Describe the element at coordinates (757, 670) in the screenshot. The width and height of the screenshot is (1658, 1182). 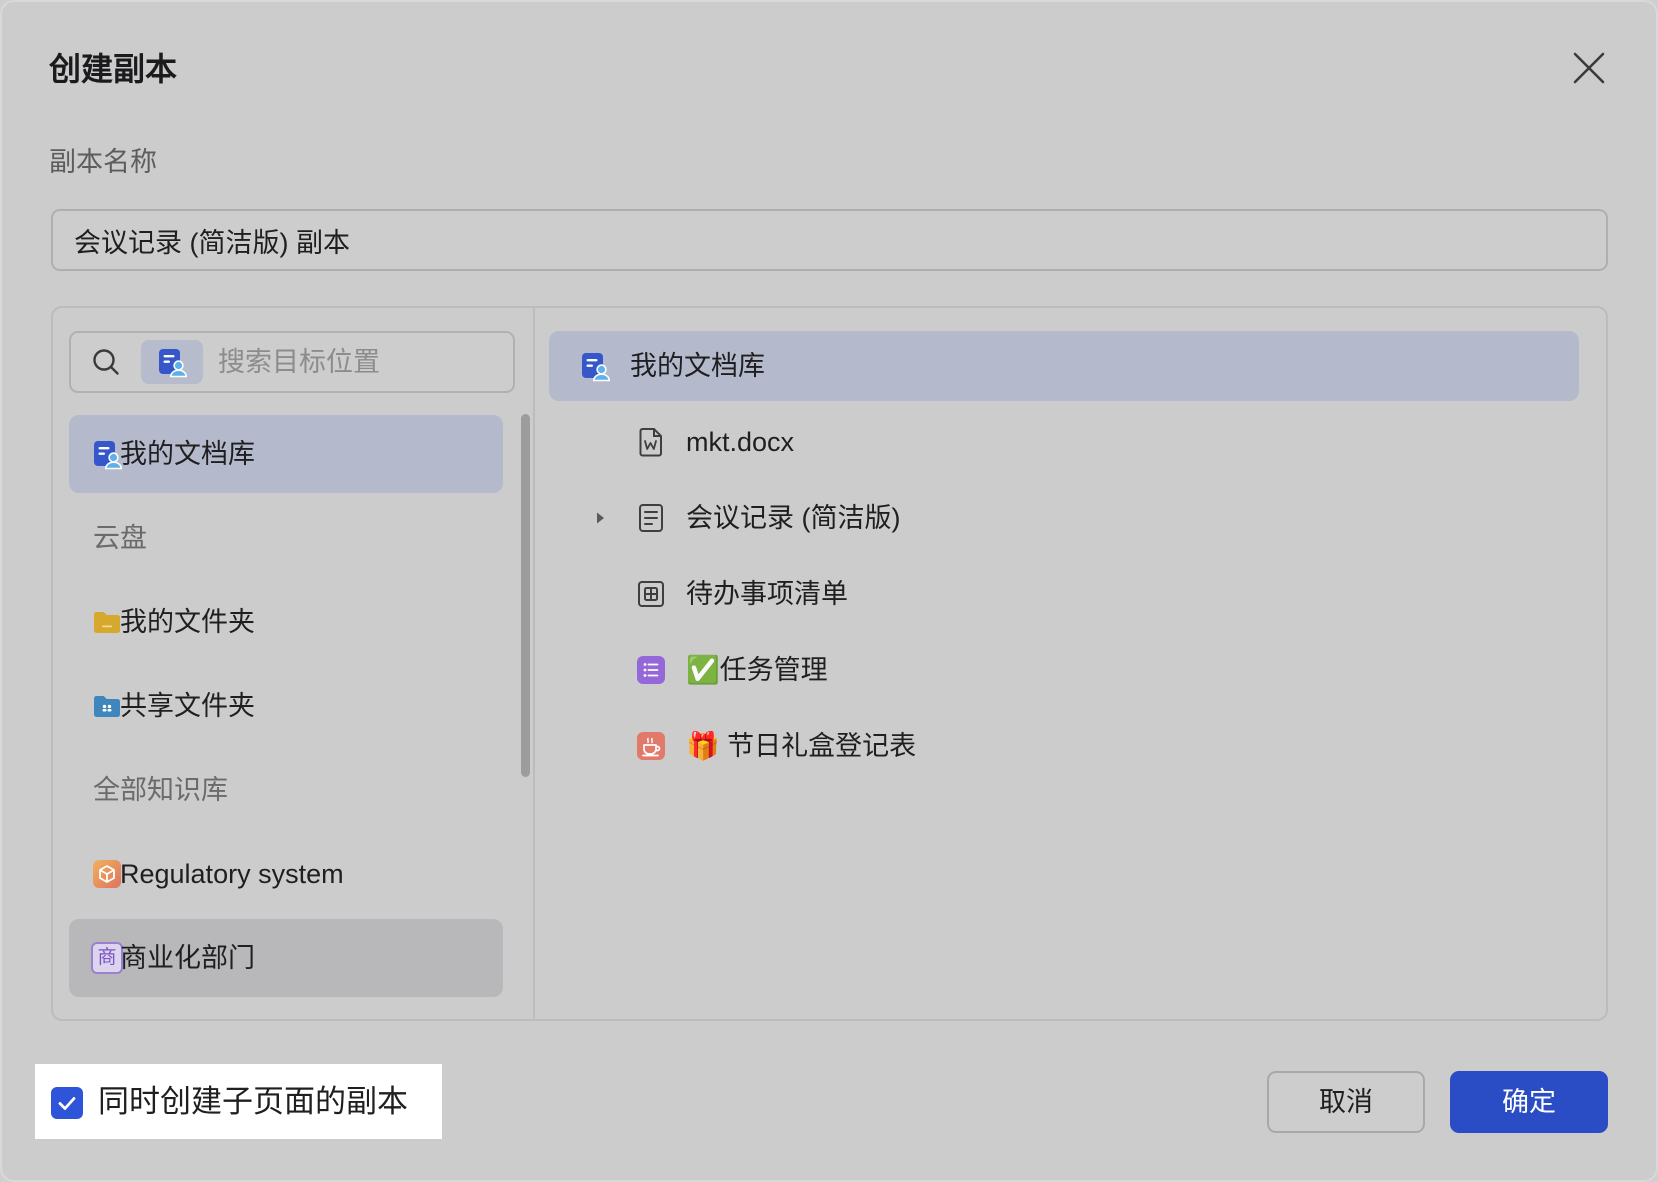
I see `tree-item-label: ✅任务管理` at that location.